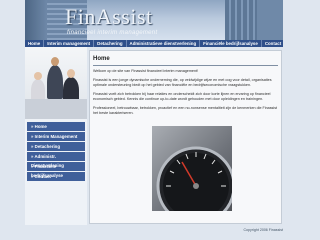 The width and height of the screenshot is (320, 240). I want to click on nav-home: Home, so click(35, 43).